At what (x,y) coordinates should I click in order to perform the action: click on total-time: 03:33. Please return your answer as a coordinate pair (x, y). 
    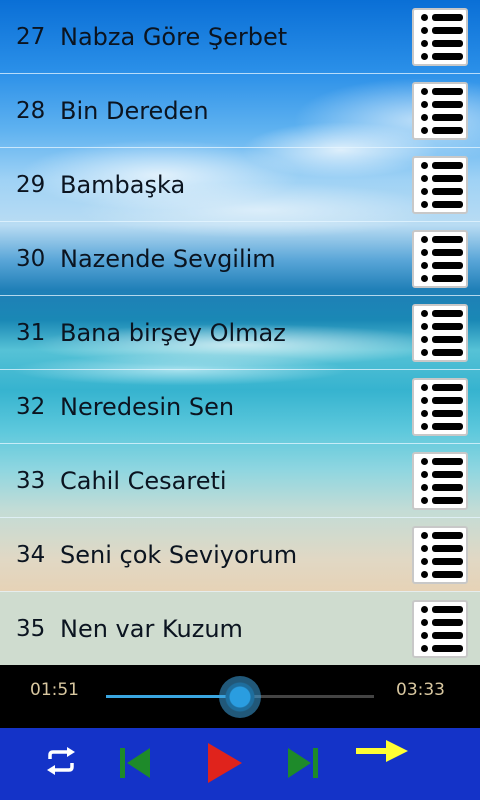
    Looking at the image, I should click on (420, 690).